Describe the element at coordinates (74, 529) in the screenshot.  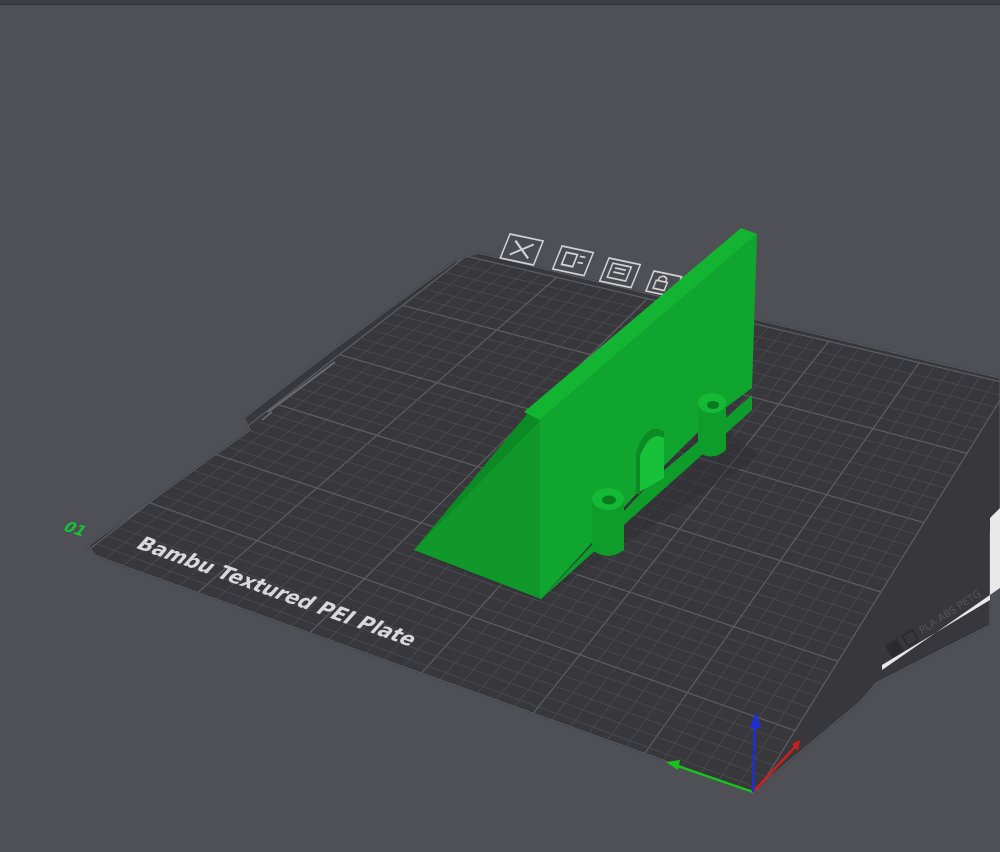
I see `plate-number: 01` at that location.